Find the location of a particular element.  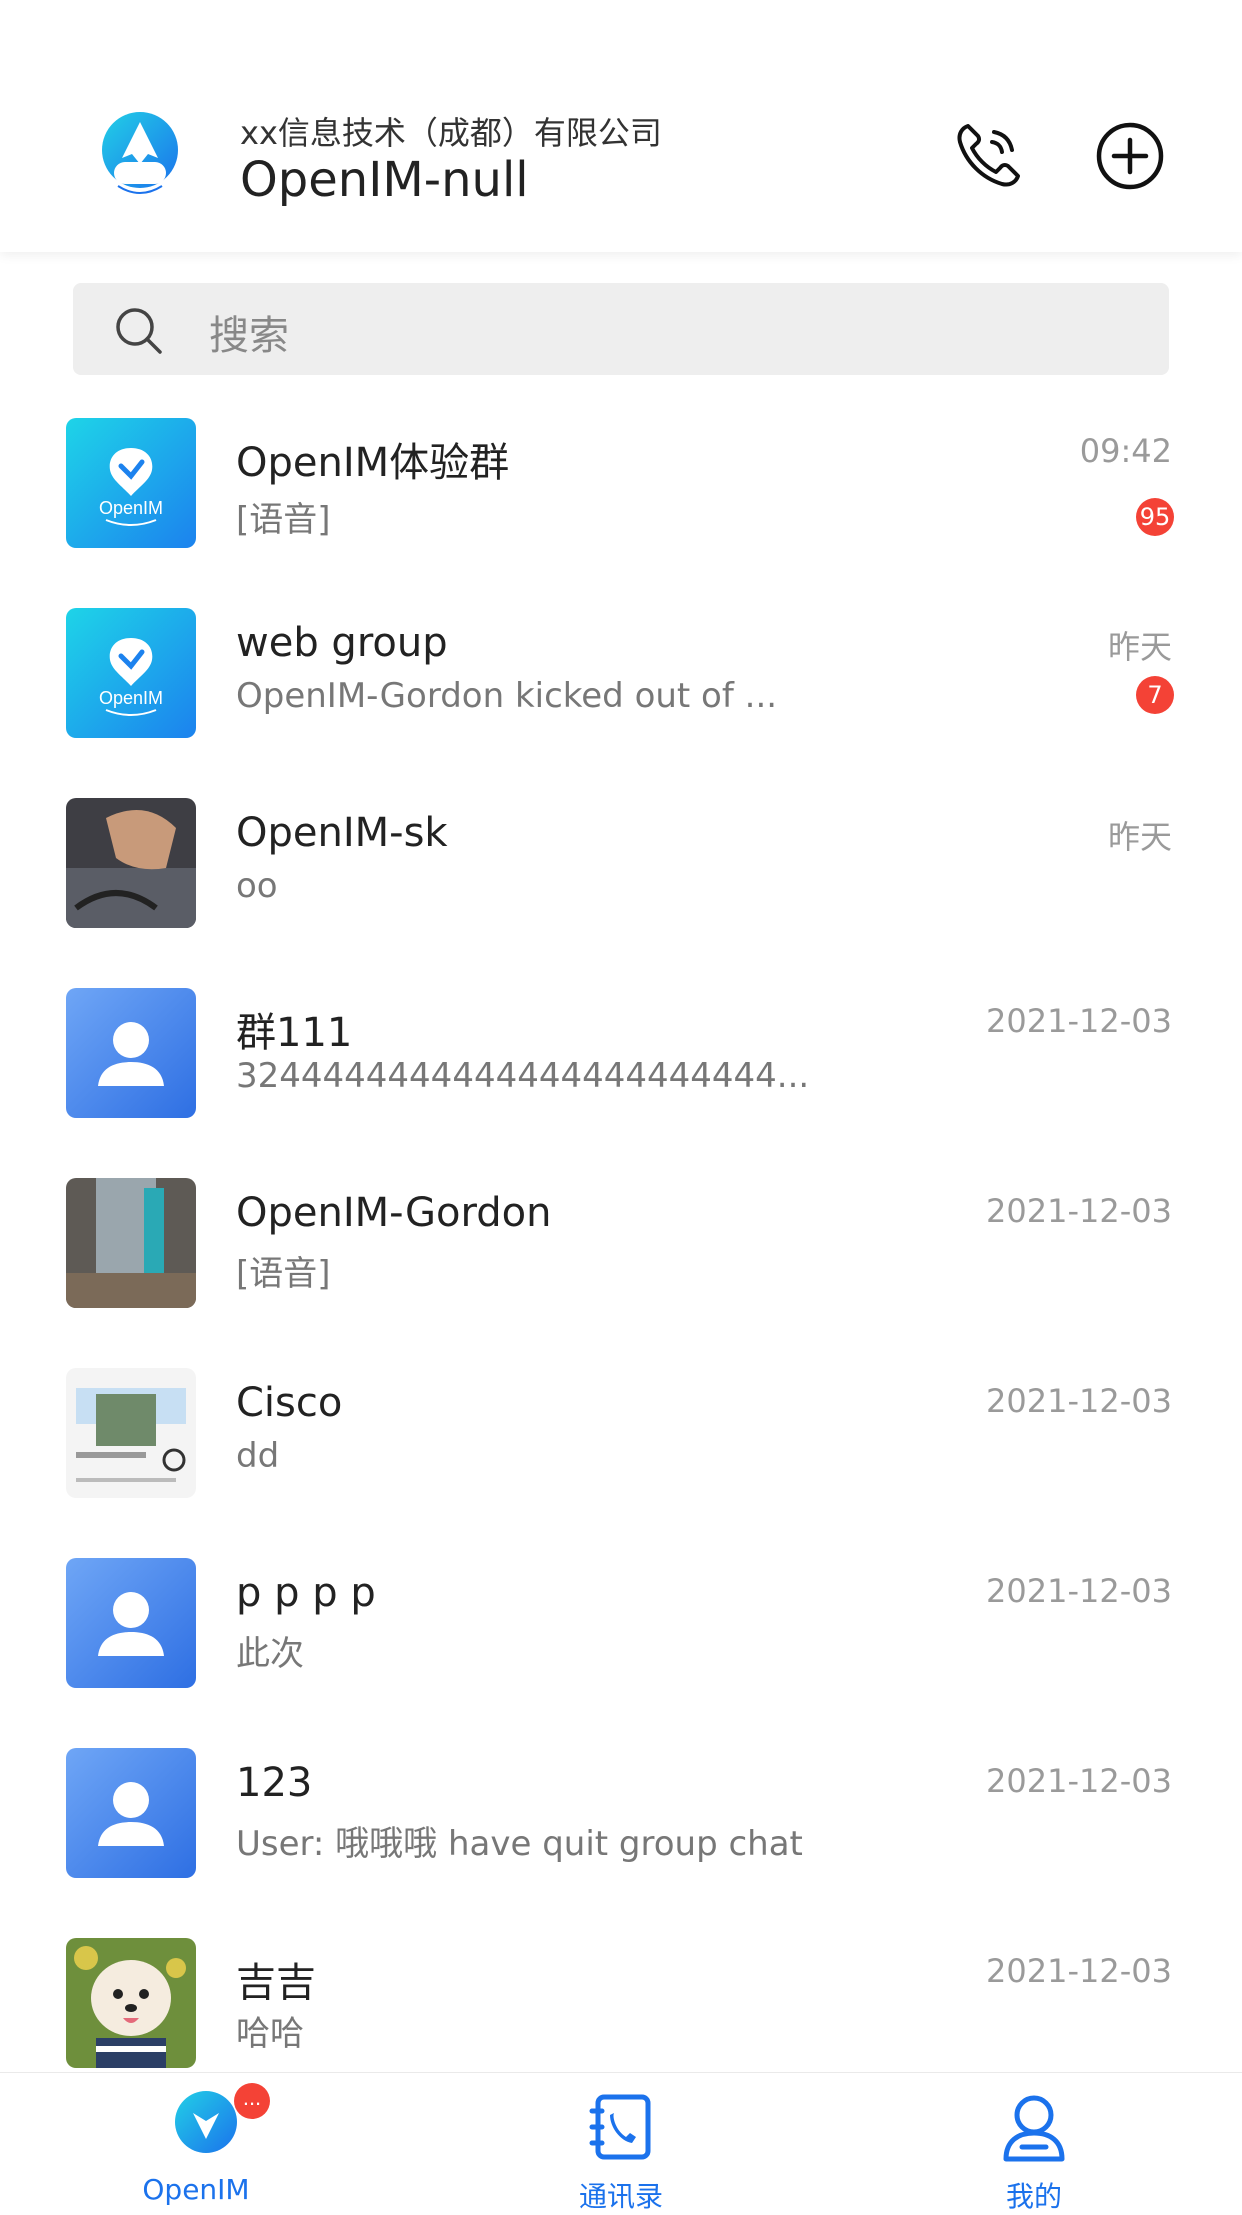

bottom-tab-bar: ... OpenIM 通讯录 我的 is located at coordinates (621, 2142).